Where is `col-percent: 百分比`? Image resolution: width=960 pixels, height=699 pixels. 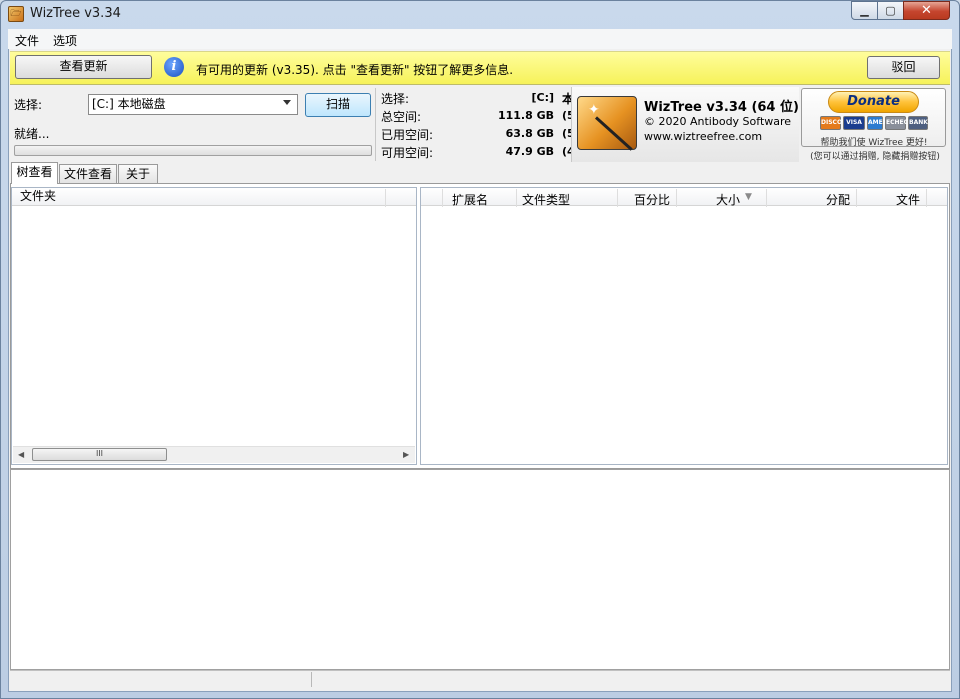
col-percent: 百分比 is located at coordinates (652, 199).